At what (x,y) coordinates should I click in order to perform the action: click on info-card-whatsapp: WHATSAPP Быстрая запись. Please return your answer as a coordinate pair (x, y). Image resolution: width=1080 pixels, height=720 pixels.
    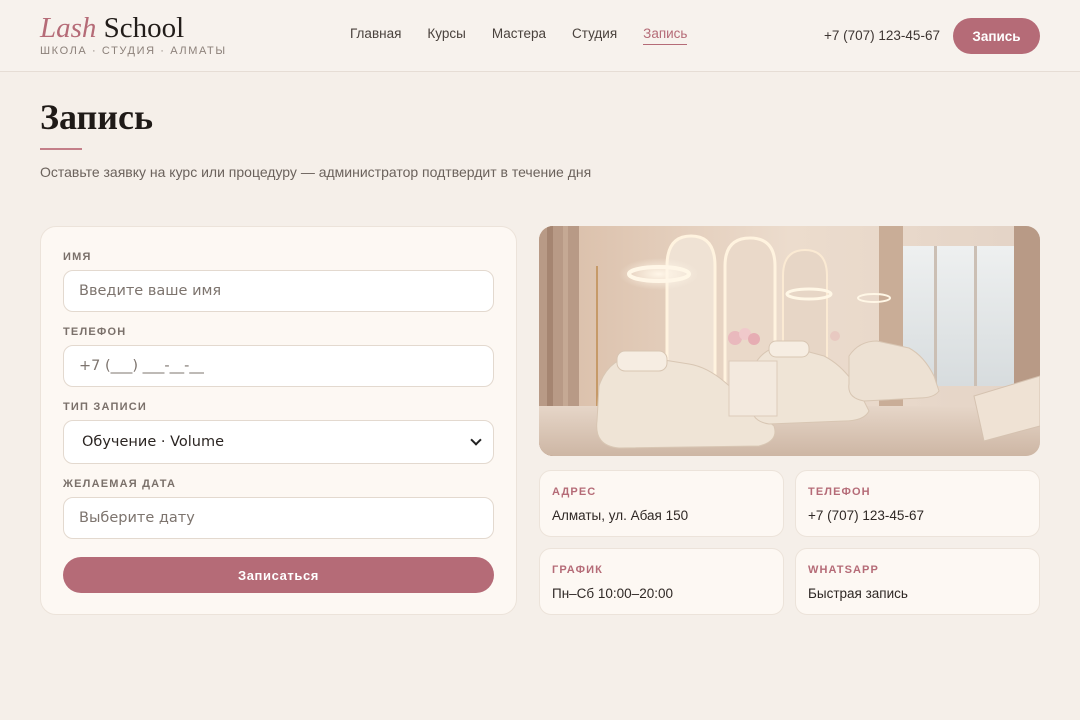
    Looking at the image, I should click on (917, 581).